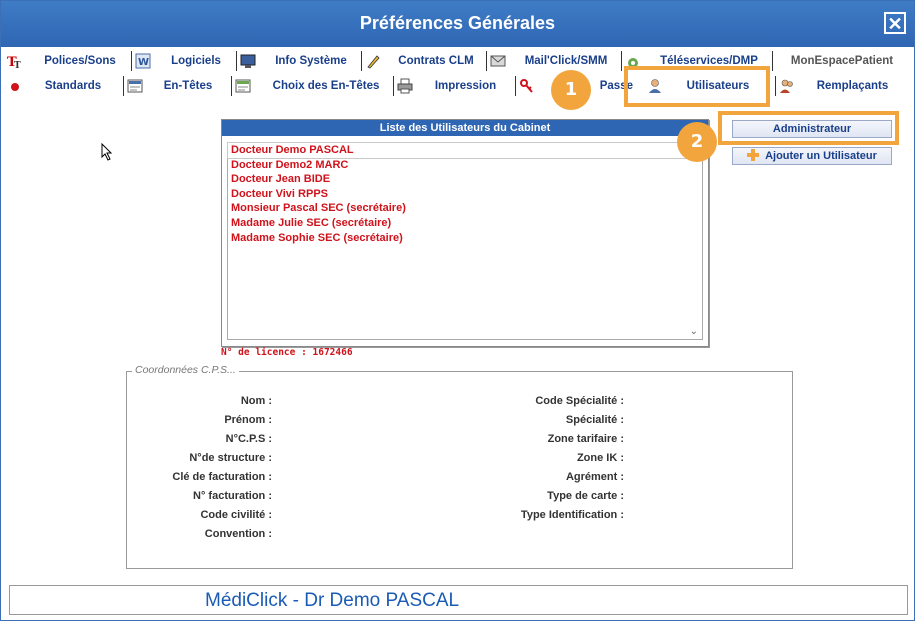 Image resolution: width=915 pixels, height=621 pixels. Describe the element at coordinates (465, 238) in the screenshot. I see `list-item: Madame Sophie SEC (secrétaire)` at that location.